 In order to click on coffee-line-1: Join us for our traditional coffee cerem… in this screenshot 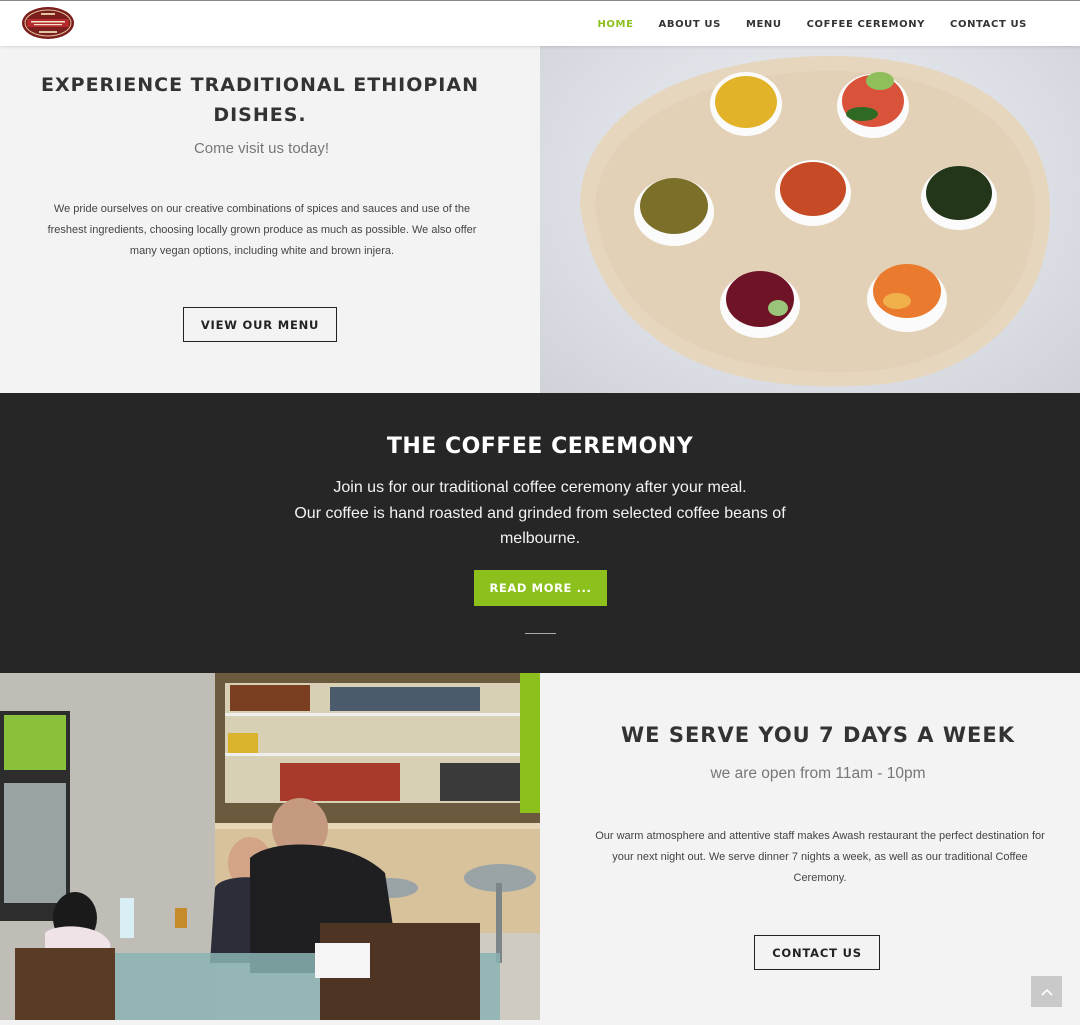, I will do `click(540, 487)`.